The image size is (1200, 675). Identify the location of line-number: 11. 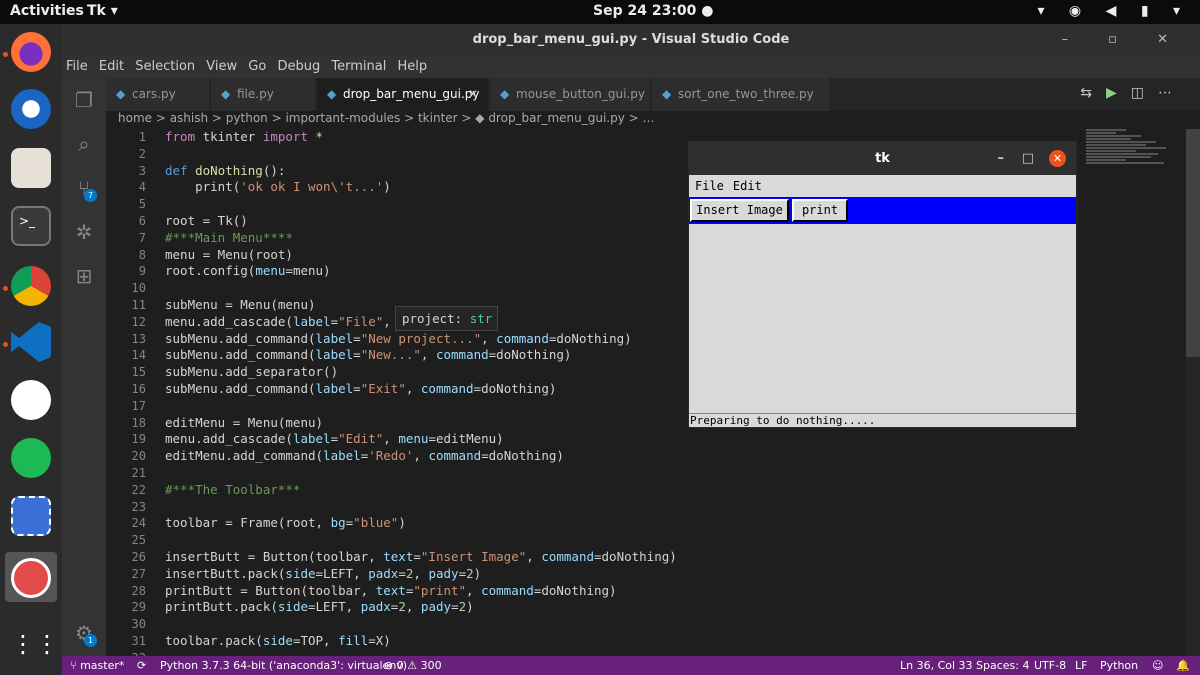
(138, 304).